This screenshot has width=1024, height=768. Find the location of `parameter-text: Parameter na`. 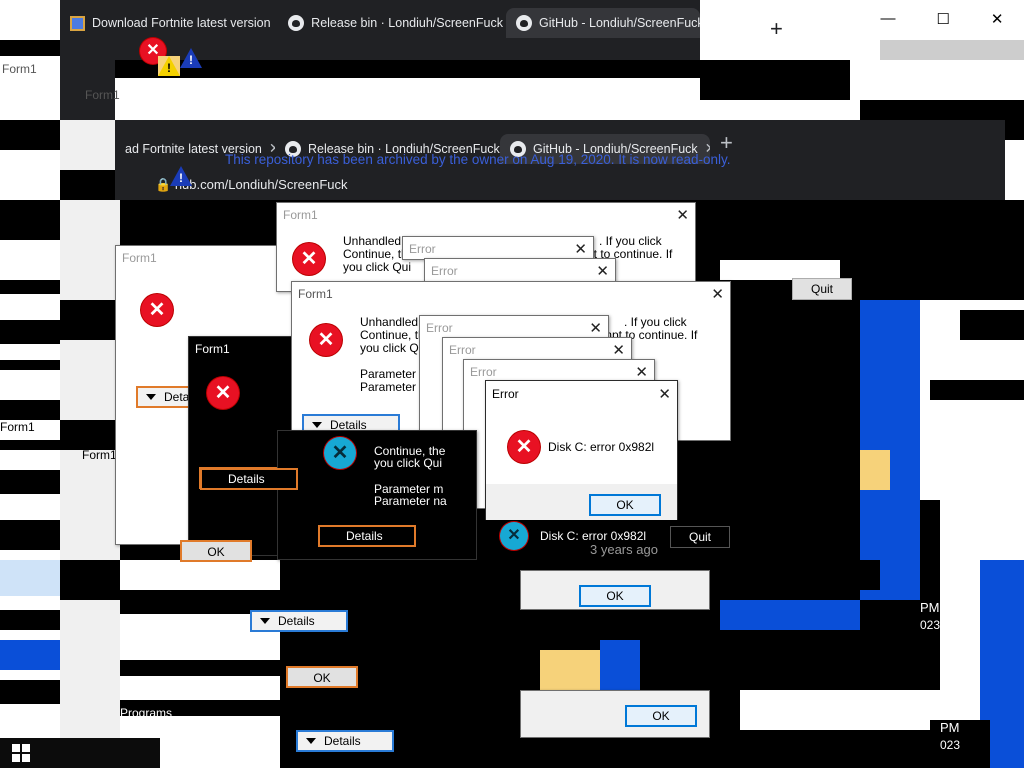

parameter-text: Parameter na is located at coordinates (410, 501).